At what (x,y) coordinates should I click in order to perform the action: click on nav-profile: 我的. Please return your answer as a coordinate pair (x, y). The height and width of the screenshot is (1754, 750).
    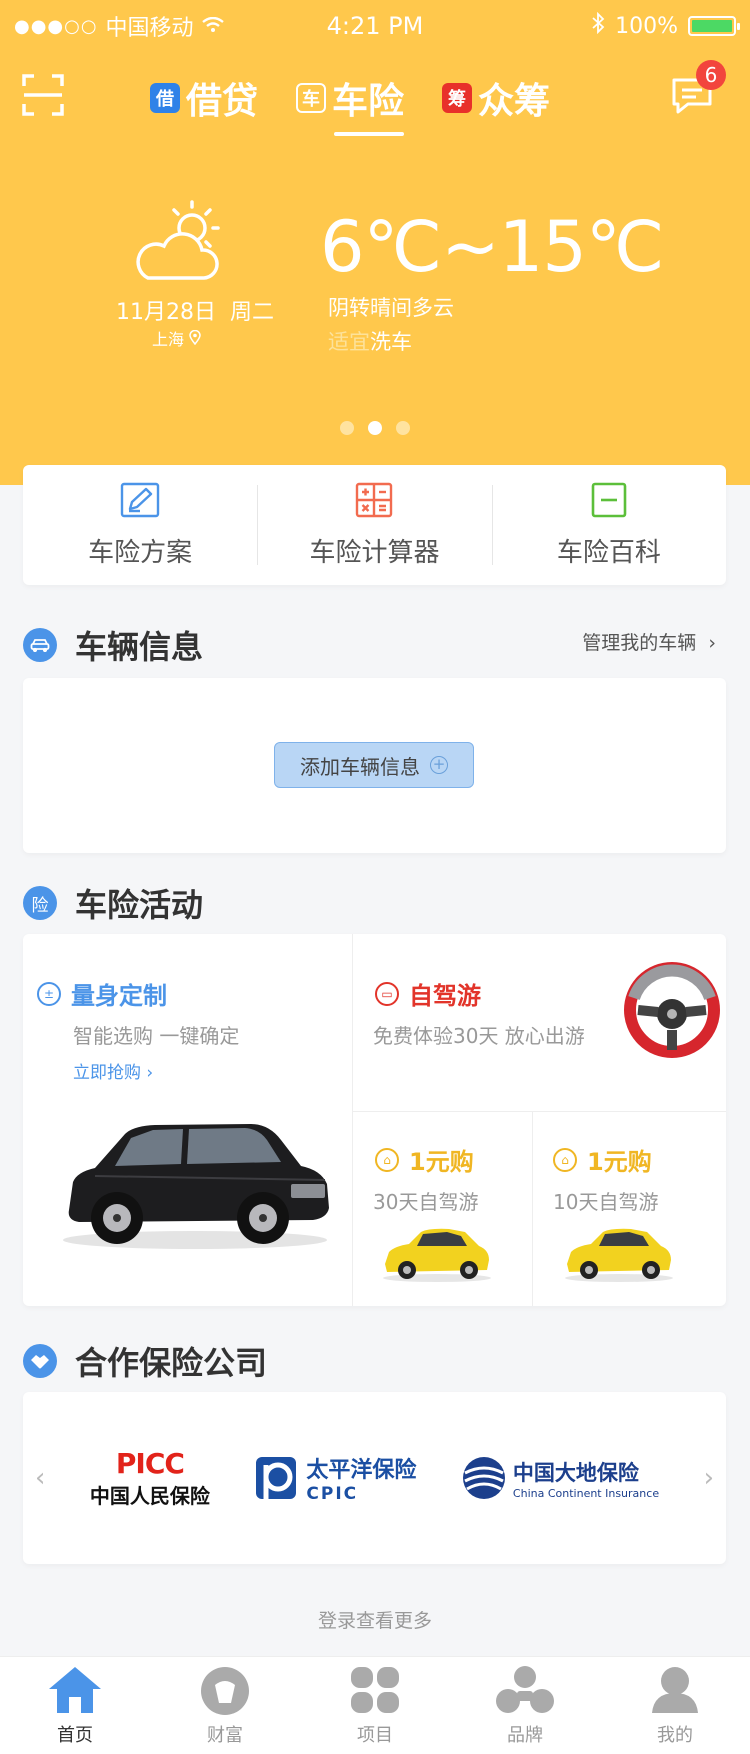
    Looking at the image, I should click on (675, 1705).